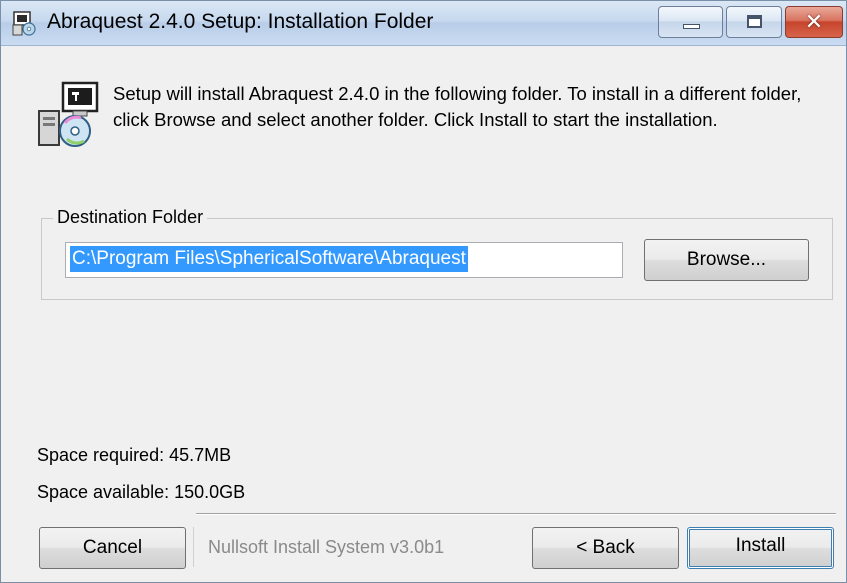 This screenshot has width=847, height=583. I want to click on install-button-label: Install, so click(760, 545).